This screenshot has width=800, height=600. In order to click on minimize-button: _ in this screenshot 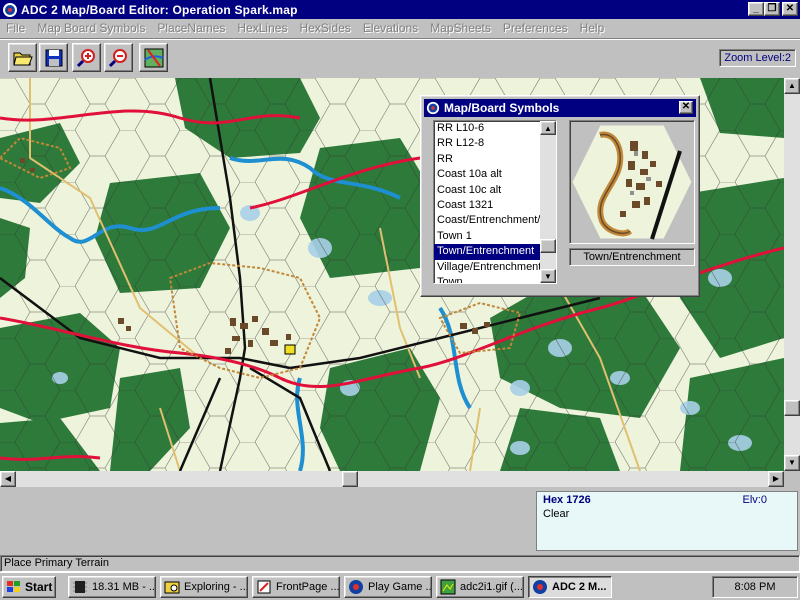, I will do `click(756, 9)`.